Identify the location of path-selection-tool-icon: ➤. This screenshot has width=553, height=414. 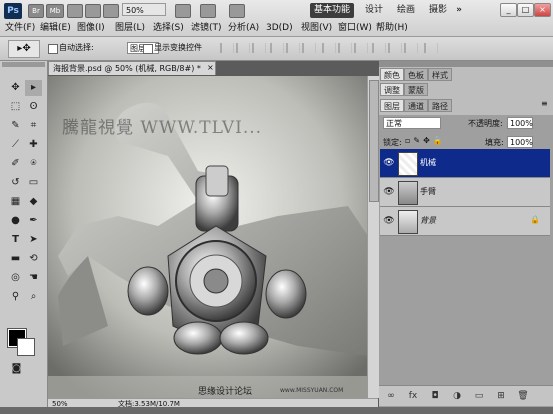
(33, 240).